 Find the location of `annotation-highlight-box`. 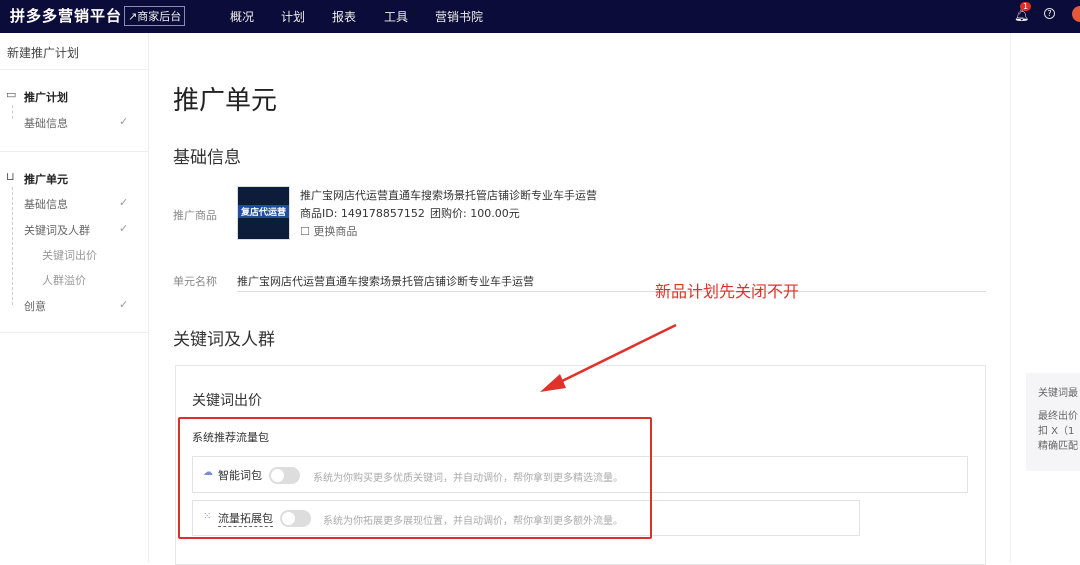

annotation-highlight-box is located at coordinates (415, 478).